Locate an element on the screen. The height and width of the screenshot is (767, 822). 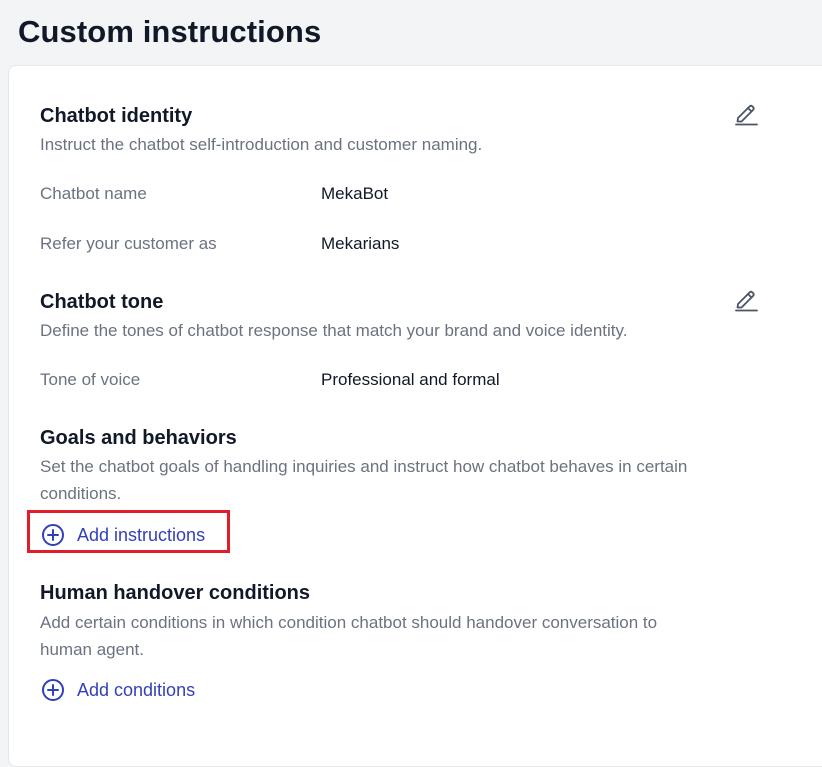
goals-behaviors-description-line-2: conditions. is located at coordinates (81, 493).